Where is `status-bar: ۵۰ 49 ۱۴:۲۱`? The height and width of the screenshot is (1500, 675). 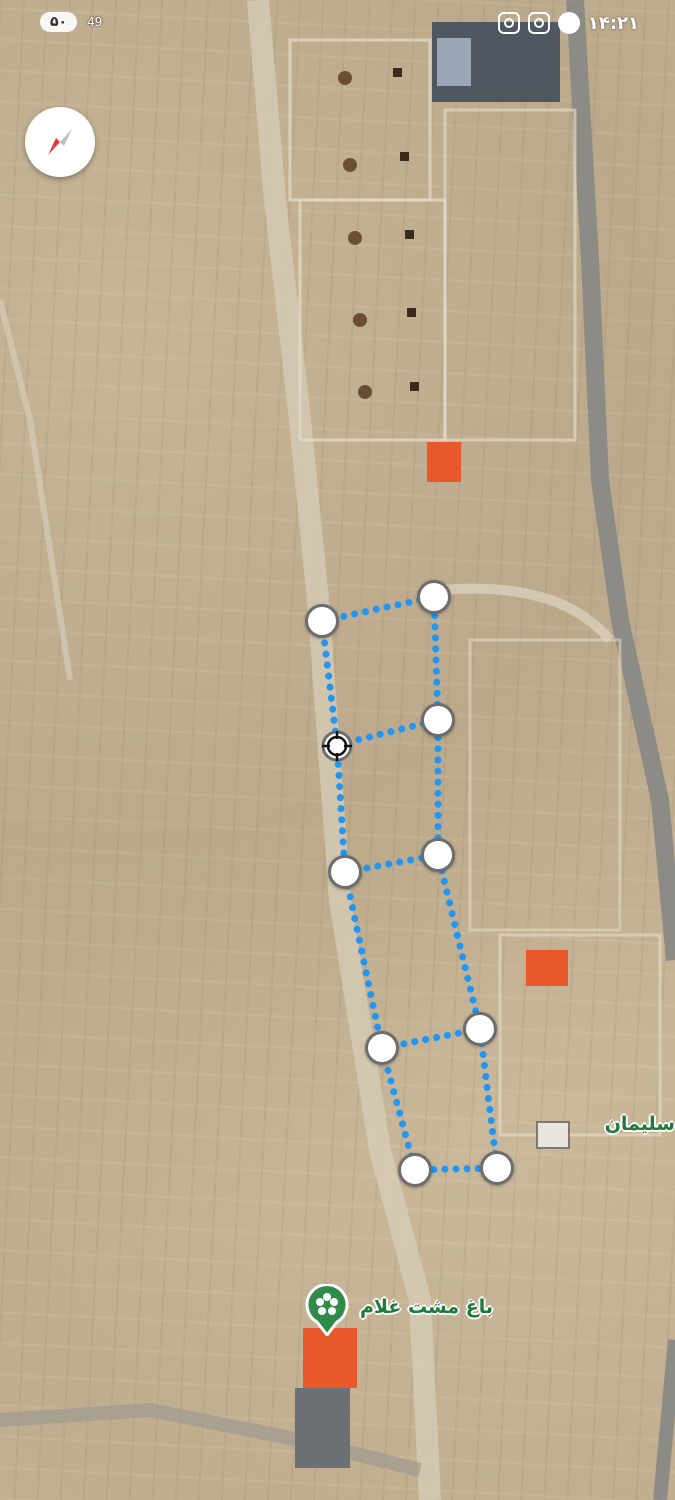 status-bar: ۵۰ 49 ۱۴:۲۱ is located at coordinates (337, 26).